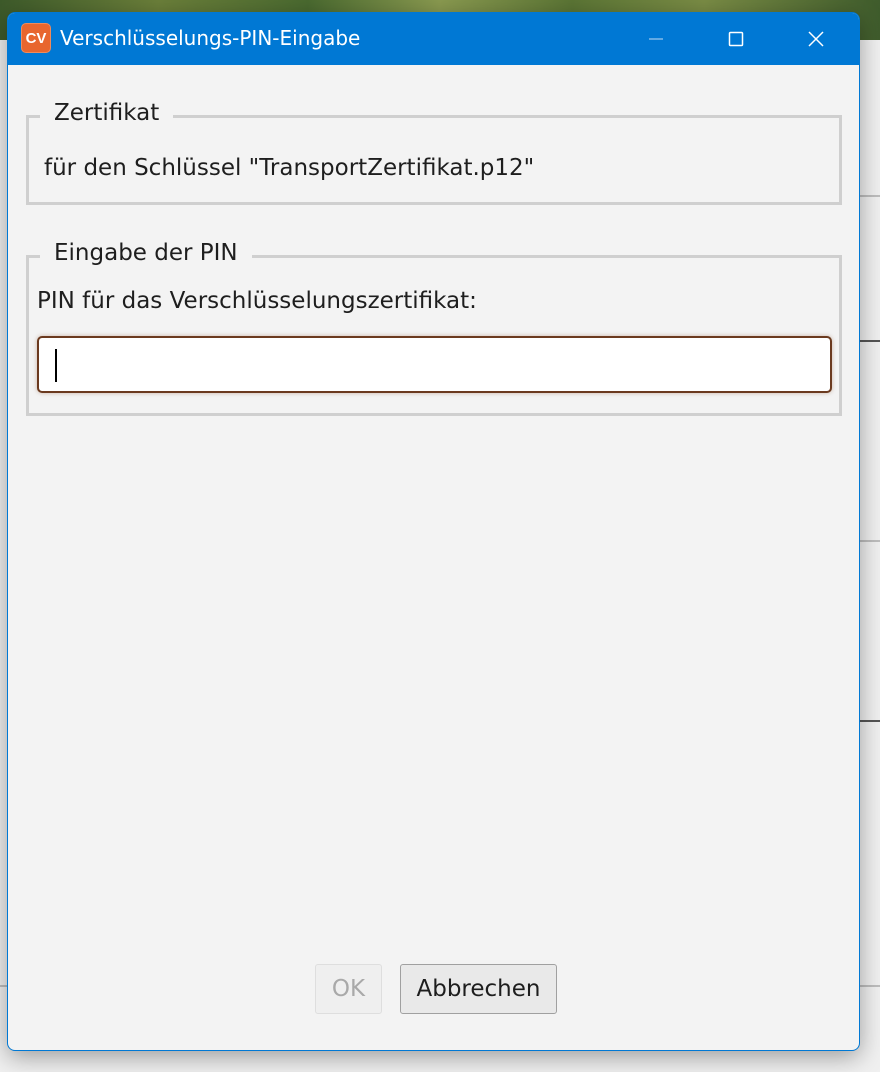 The height and width of the screenshot is (1072, 880). What do you see at coordinates (107, 113) in the screenshot?
I see `certificate-legend: Zertifikat` at bounding box center [107, 113].